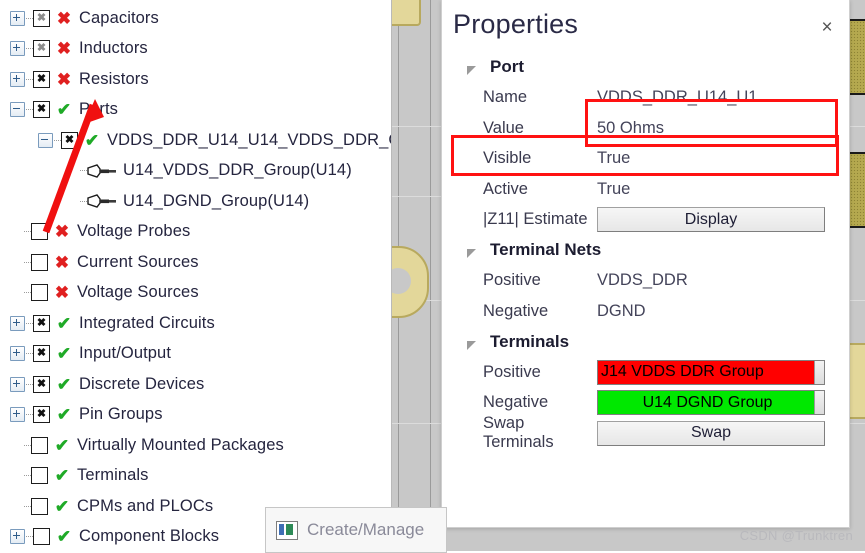  What do you see at coordinates (645, 250) in the screenshot?
I see `property-group-terminal-nets: Terminal Nets` at bounding box center [645, 250].